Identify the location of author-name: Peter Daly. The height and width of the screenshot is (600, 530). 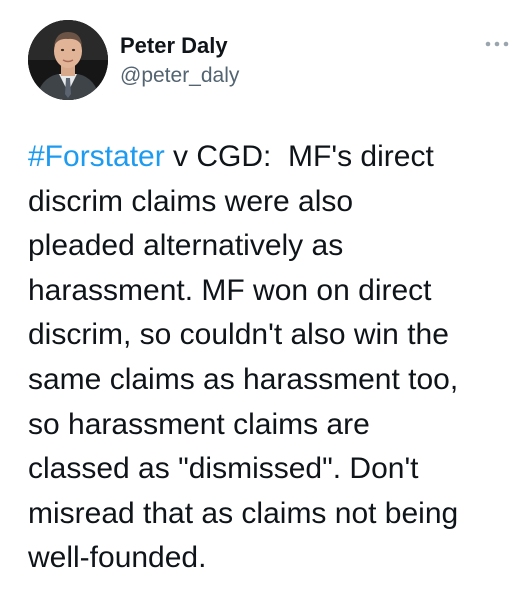
(174, 46).